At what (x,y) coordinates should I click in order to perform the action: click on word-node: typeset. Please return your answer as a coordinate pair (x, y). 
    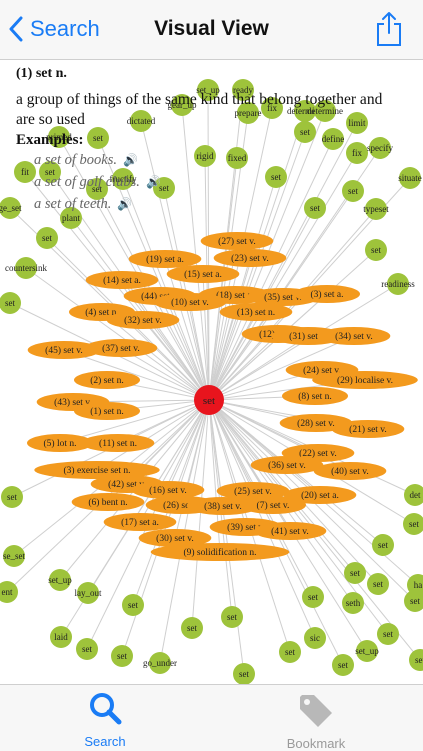
    Looking at the image, I should click on (376, 209).